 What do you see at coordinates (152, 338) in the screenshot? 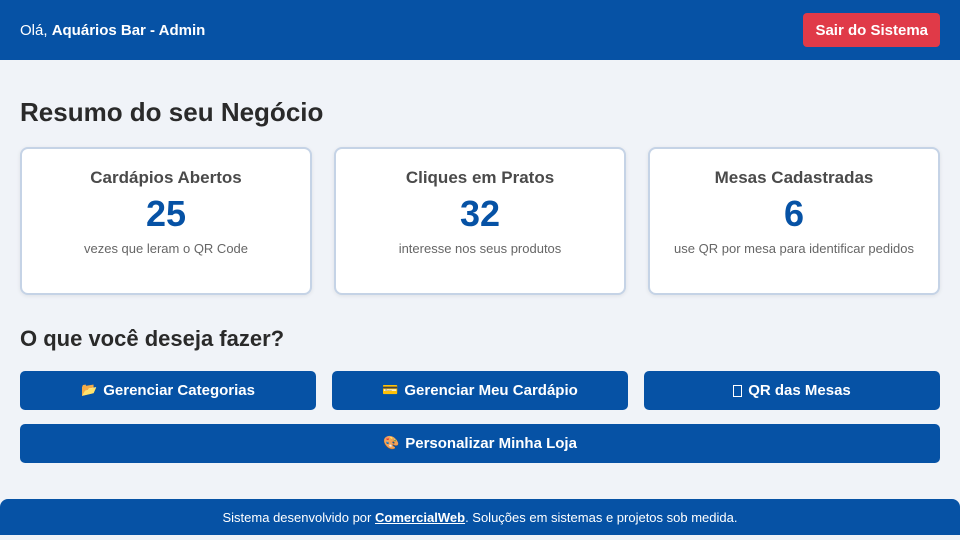
I see `actions-title: O que você deseja fazer?` at bounding box center [152, 338].